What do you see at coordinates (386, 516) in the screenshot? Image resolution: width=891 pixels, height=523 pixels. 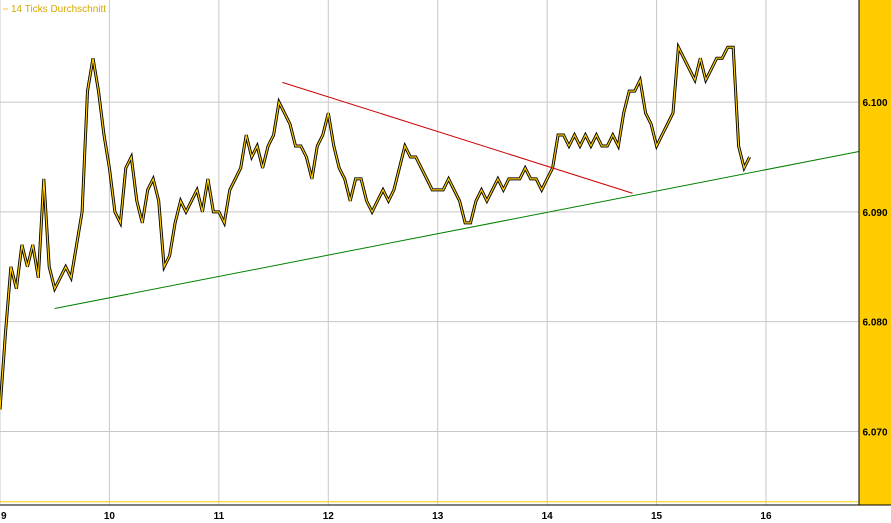 I see `x-axis-ticks: 9 10 11 12 13 14 15 16` at bounding box center [386, 516].